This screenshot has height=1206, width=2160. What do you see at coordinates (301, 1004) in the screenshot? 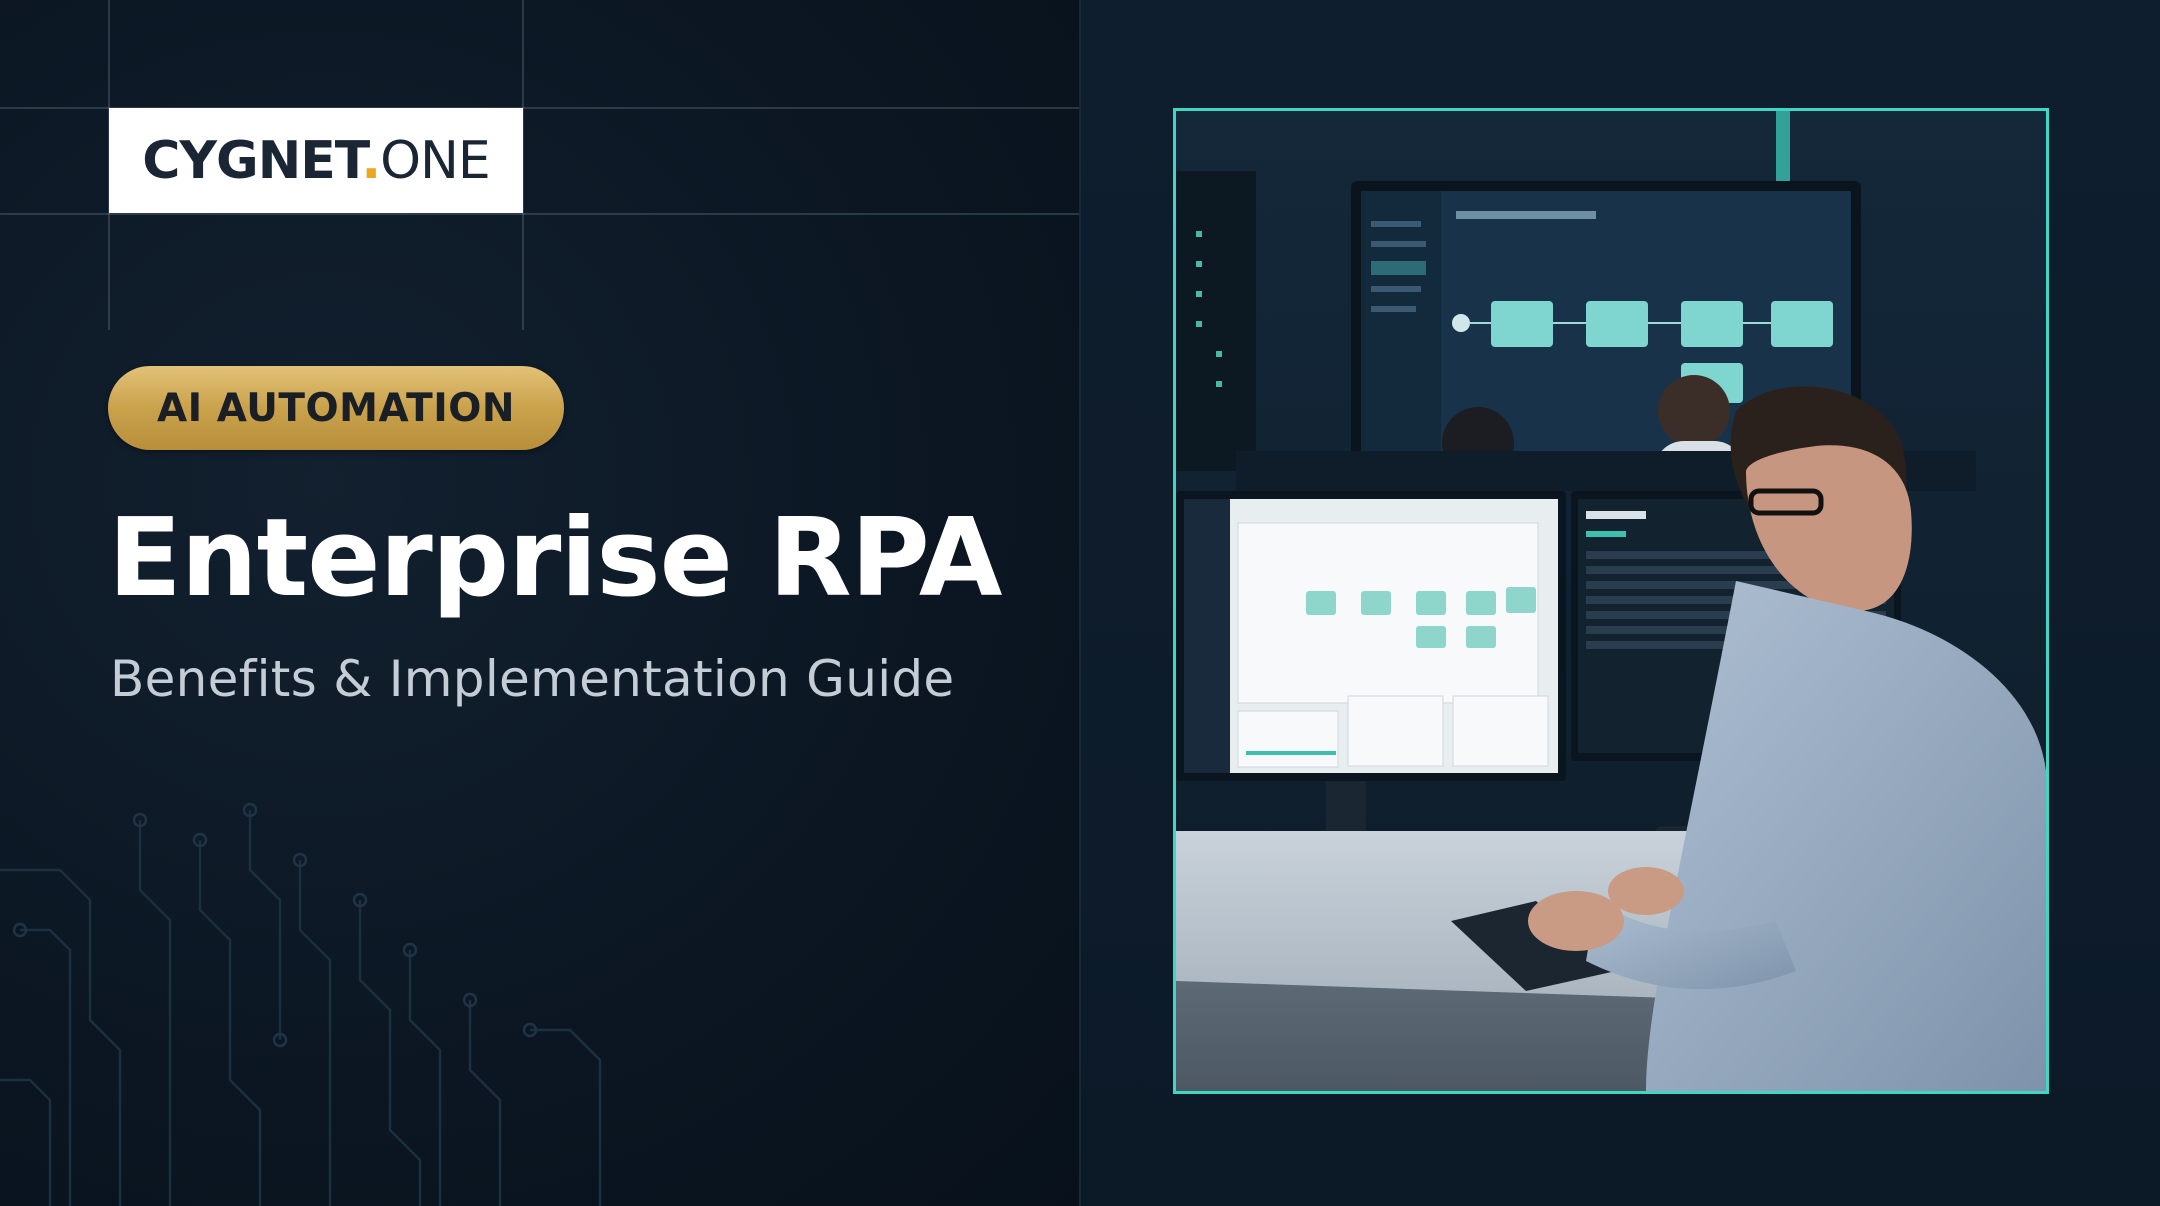
I see `circuit-pattern-decoration` at bounding box center [301, 1004].